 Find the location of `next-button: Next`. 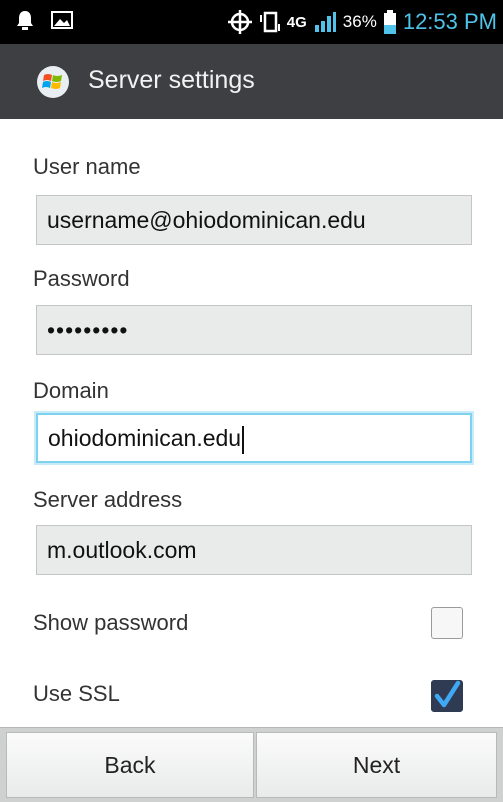

next-button: Next is located at coordinates (376, 765).